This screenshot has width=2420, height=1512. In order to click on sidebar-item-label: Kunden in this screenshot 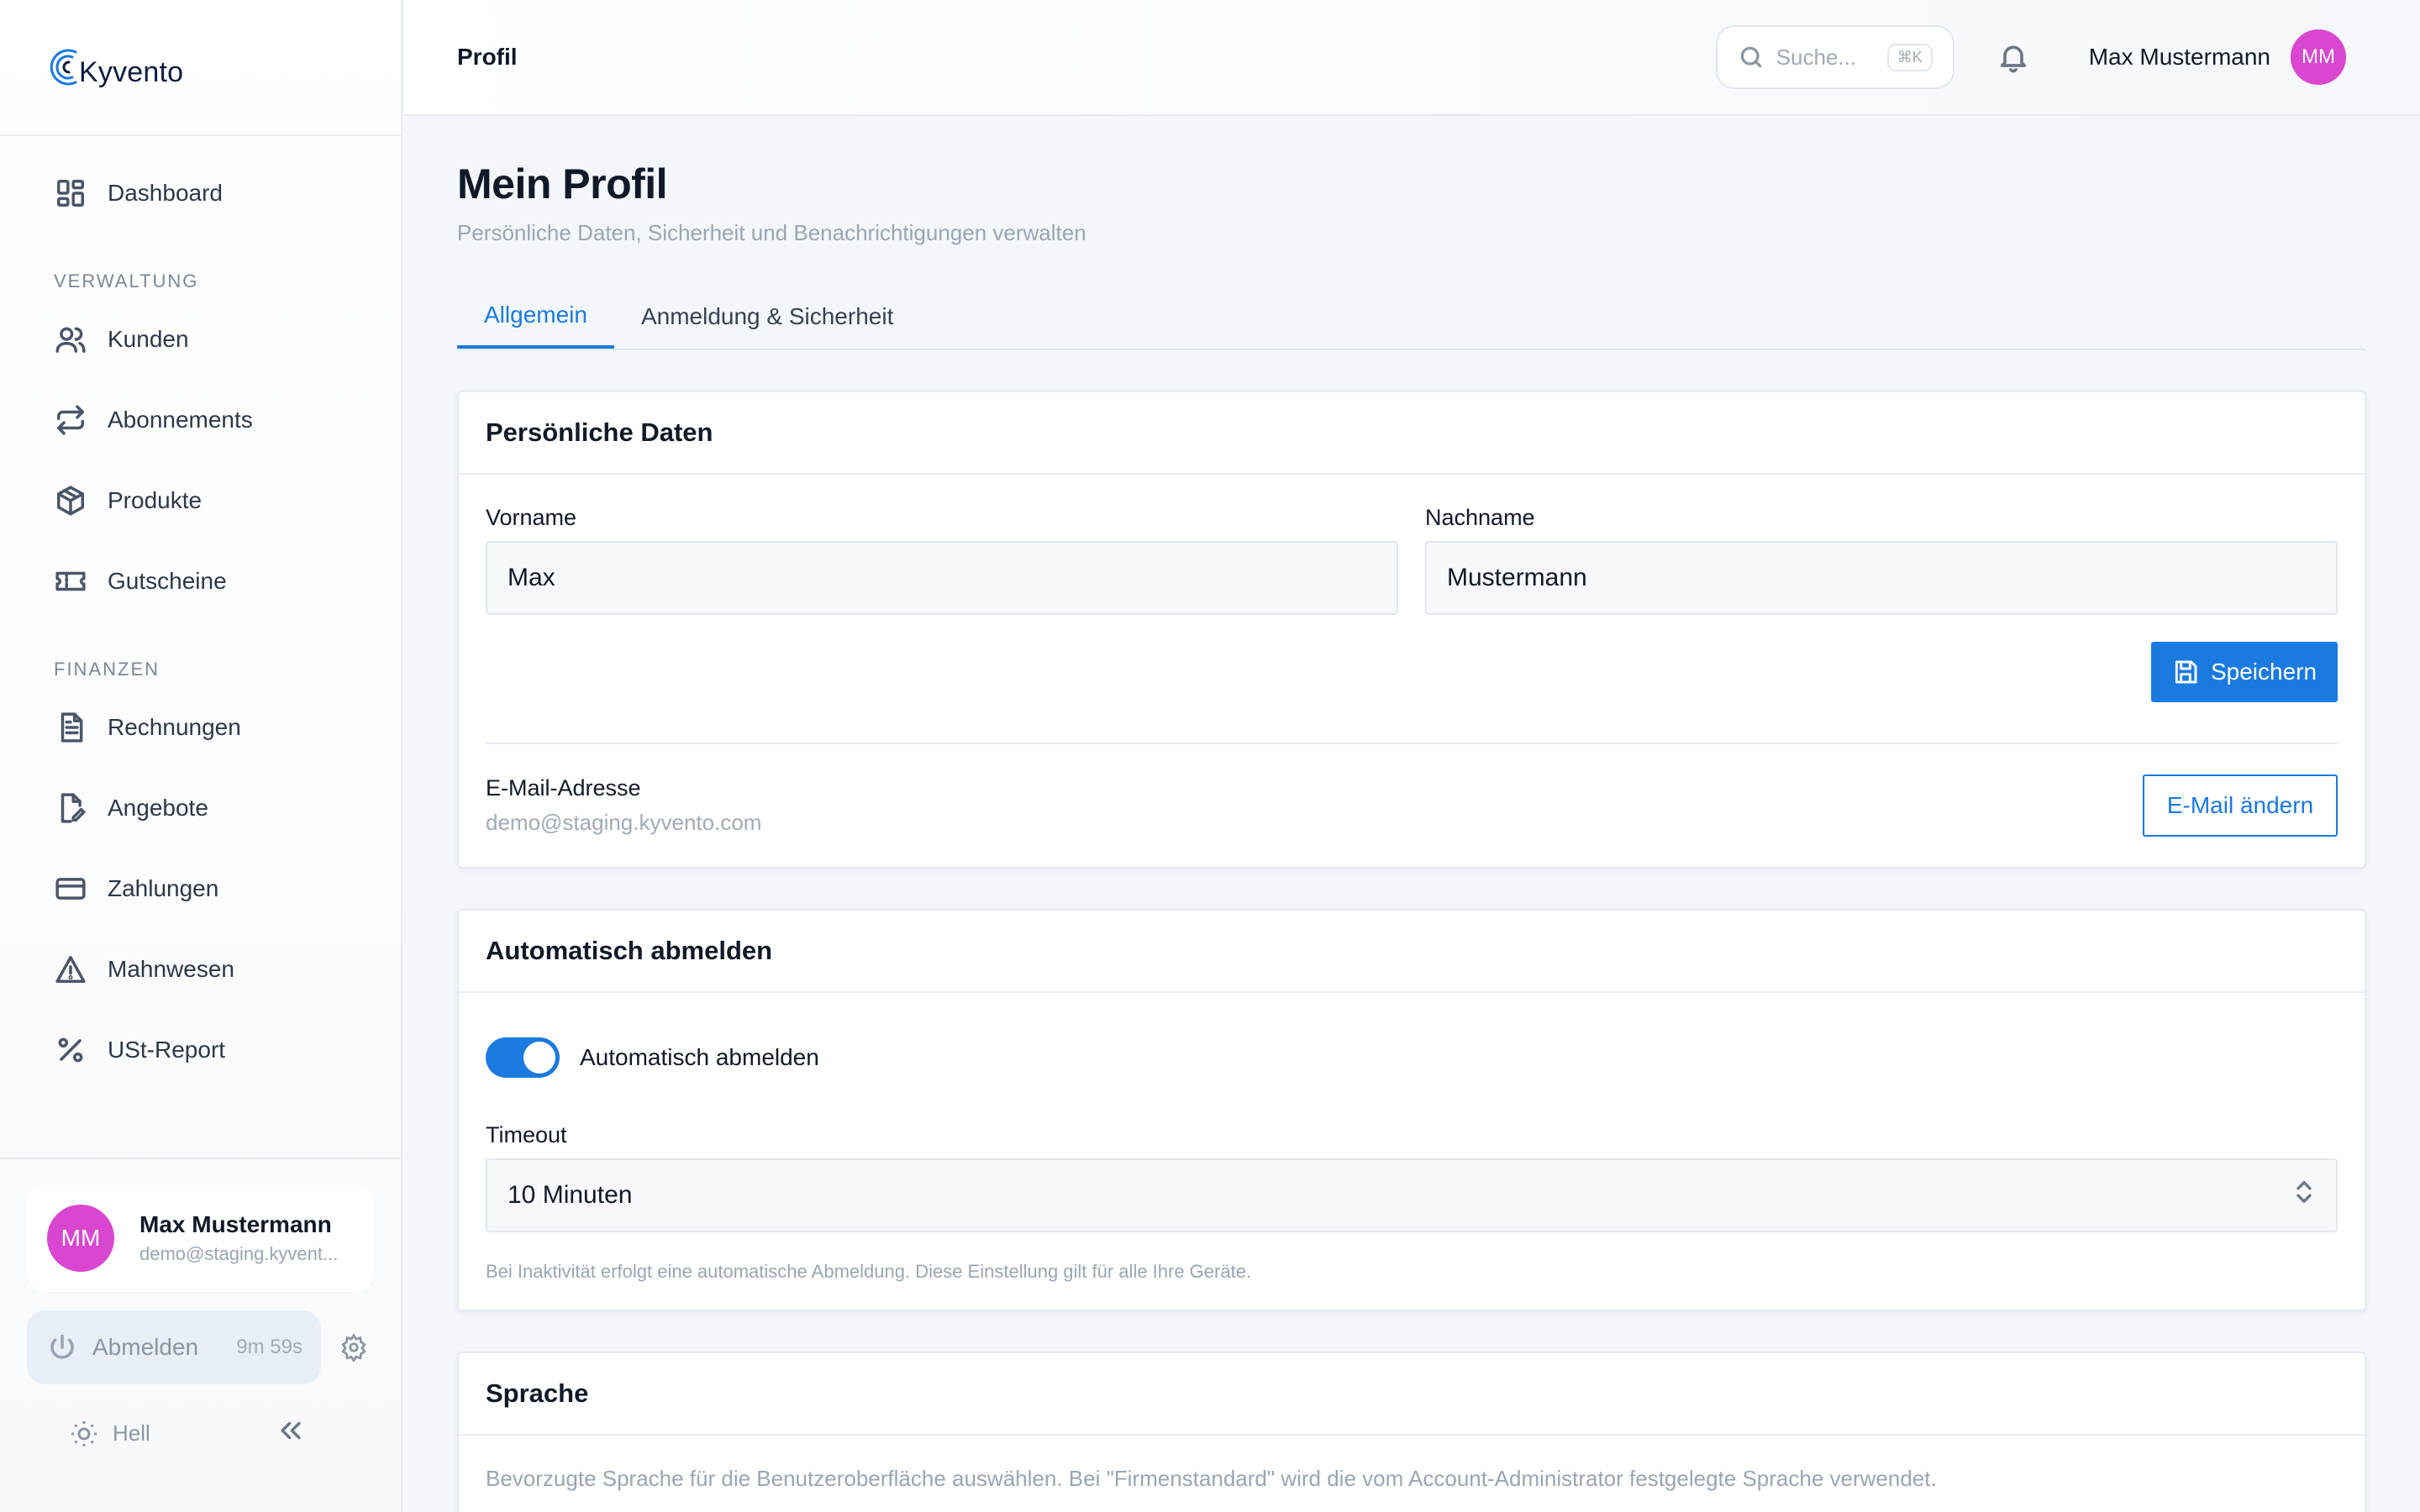, I will do `click(148, 339)`.